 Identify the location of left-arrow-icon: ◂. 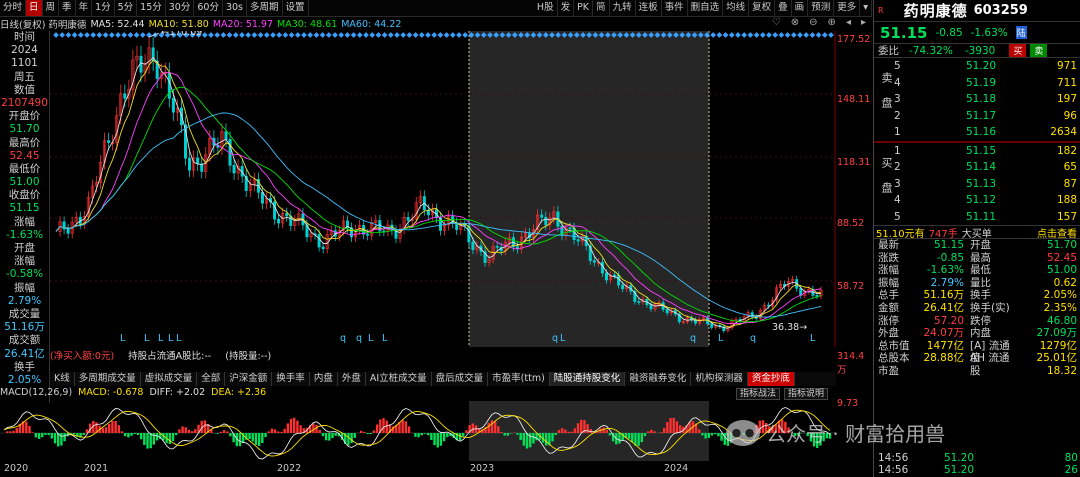
(848, 22).